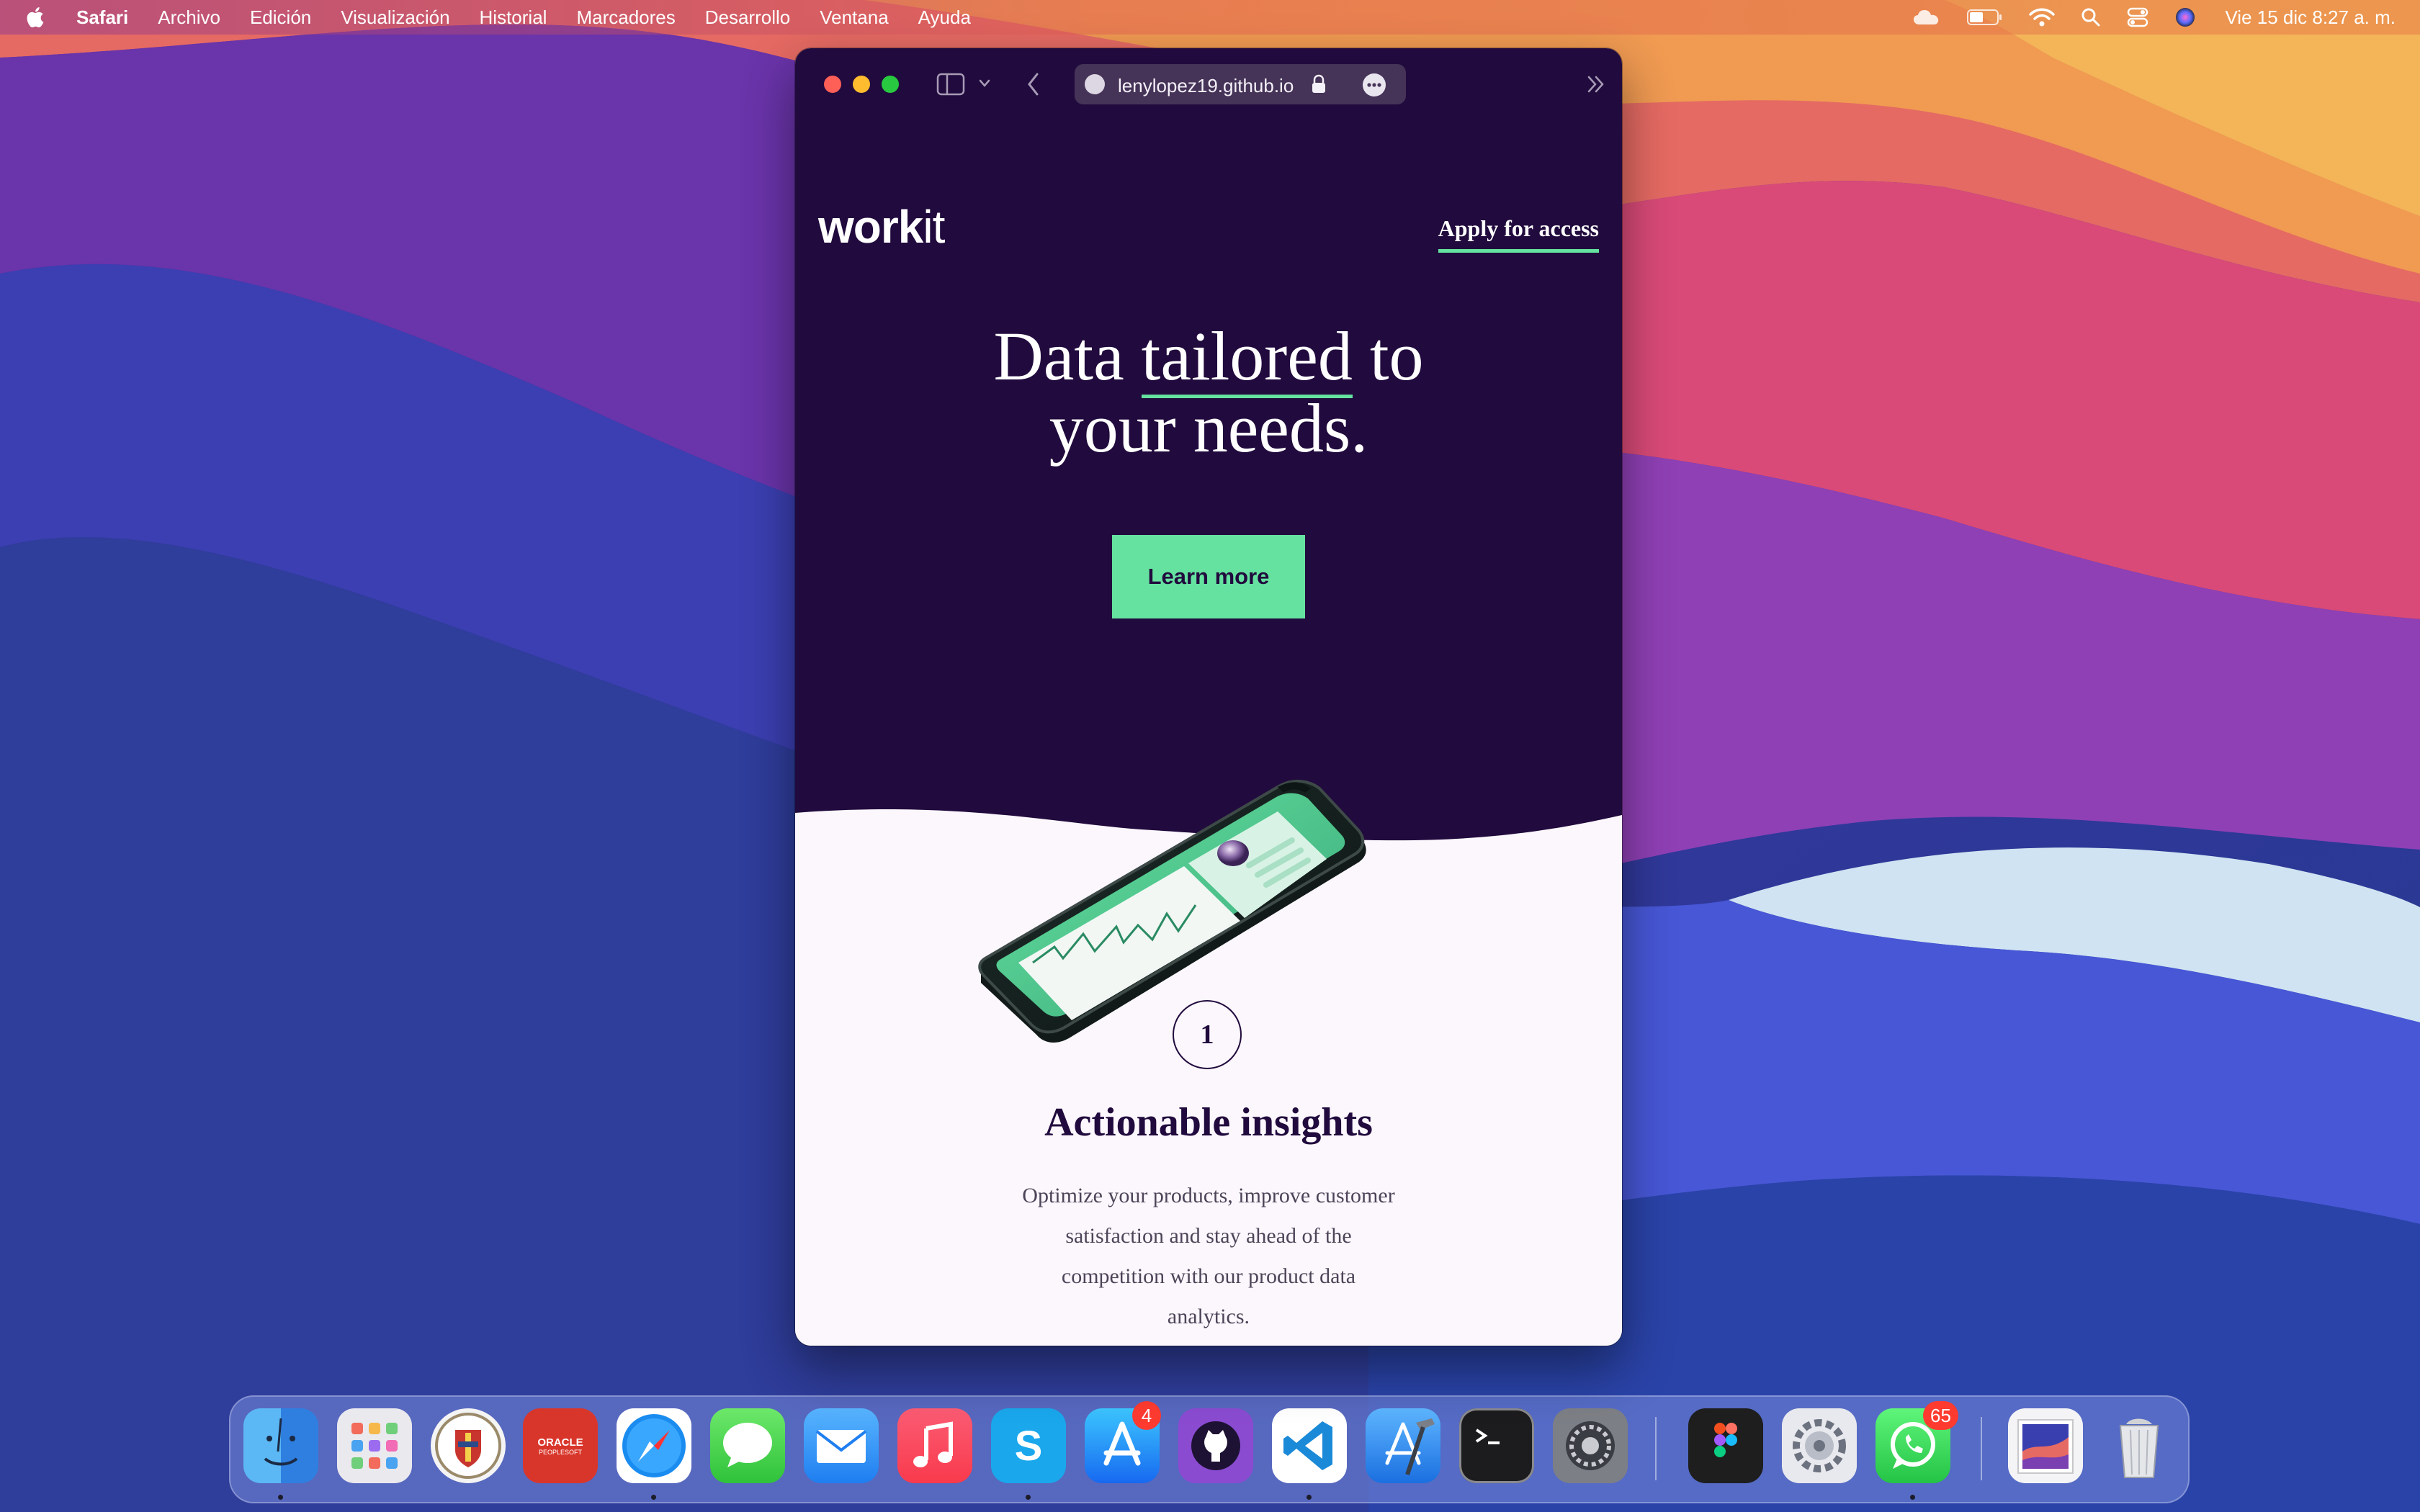  Describe the element at coordinates (1725, 1445) in the screenshot. I see `figma-icon` at that location.